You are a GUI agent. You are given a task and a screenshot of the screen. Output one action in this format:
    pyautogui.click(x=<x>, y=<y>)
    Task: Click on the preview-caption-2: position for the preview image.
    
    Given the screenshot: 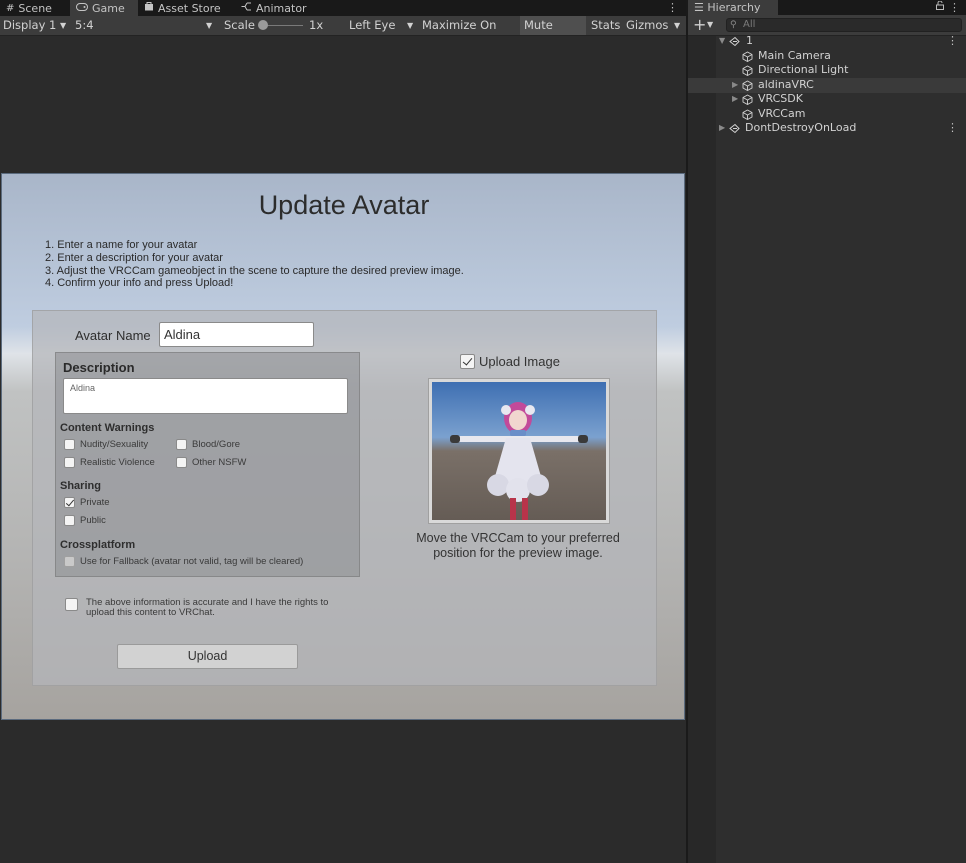 What is the action you would take?
    pyautogui.click(x=518, y=553)
    